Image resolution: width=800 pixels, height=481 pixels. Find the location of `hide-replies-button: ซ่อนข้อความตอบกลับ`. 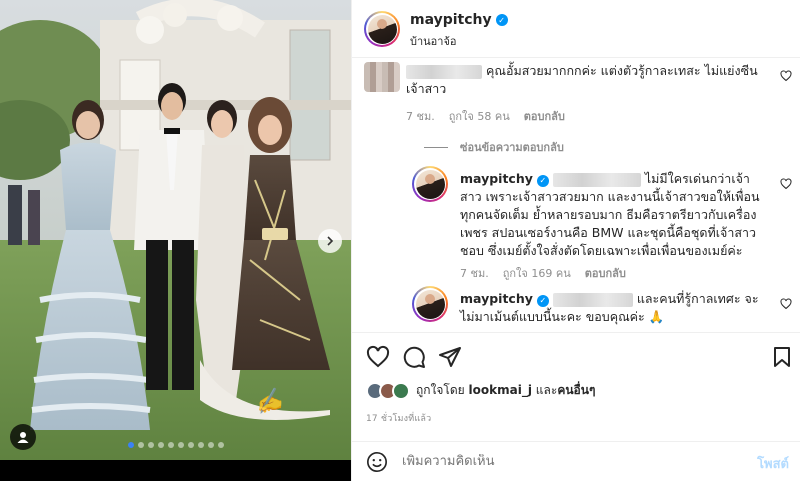

hide-replies-button: ซ่อนข้อความตอบกลับ is located at coordinates (494, 147).